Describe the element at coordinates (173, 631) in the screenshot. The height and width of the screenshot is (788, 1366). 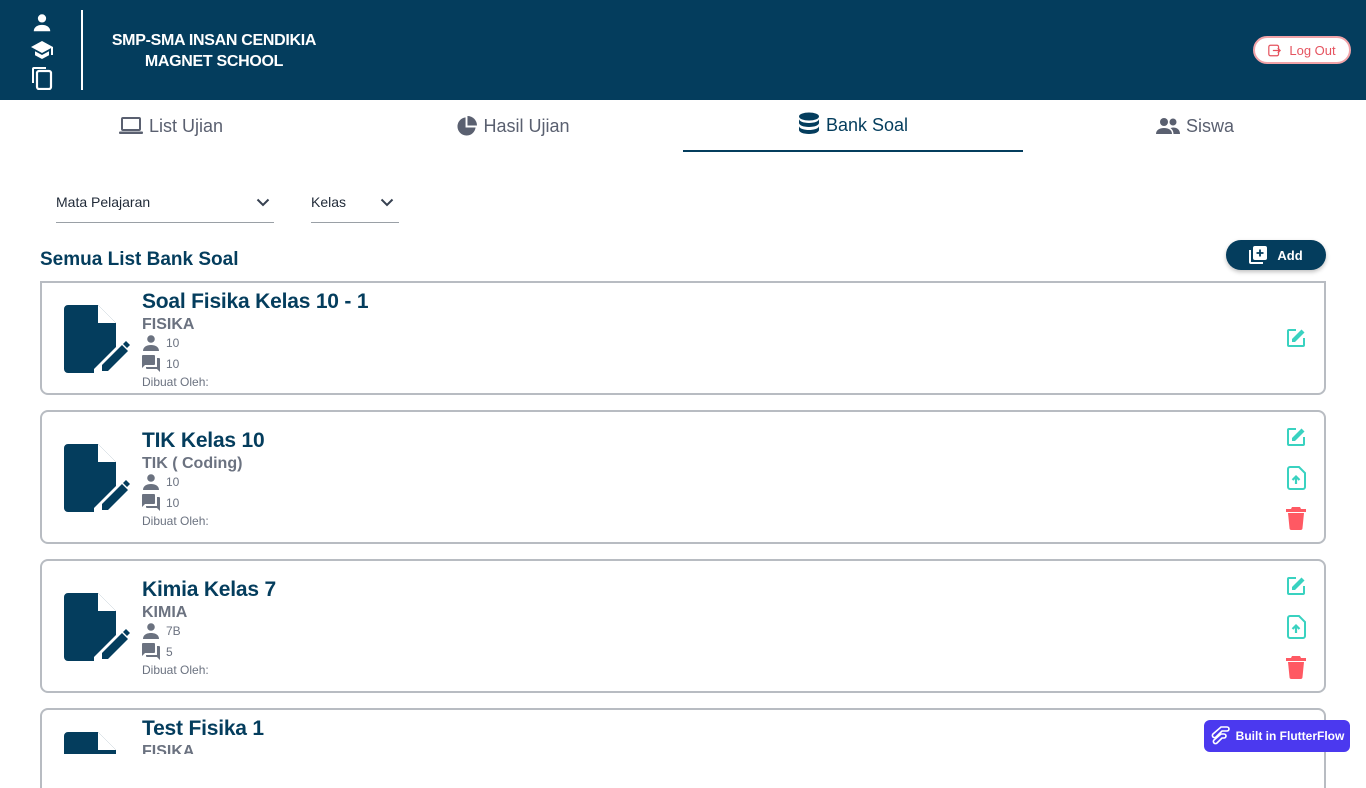
I see `card-class: 7B` at that location.